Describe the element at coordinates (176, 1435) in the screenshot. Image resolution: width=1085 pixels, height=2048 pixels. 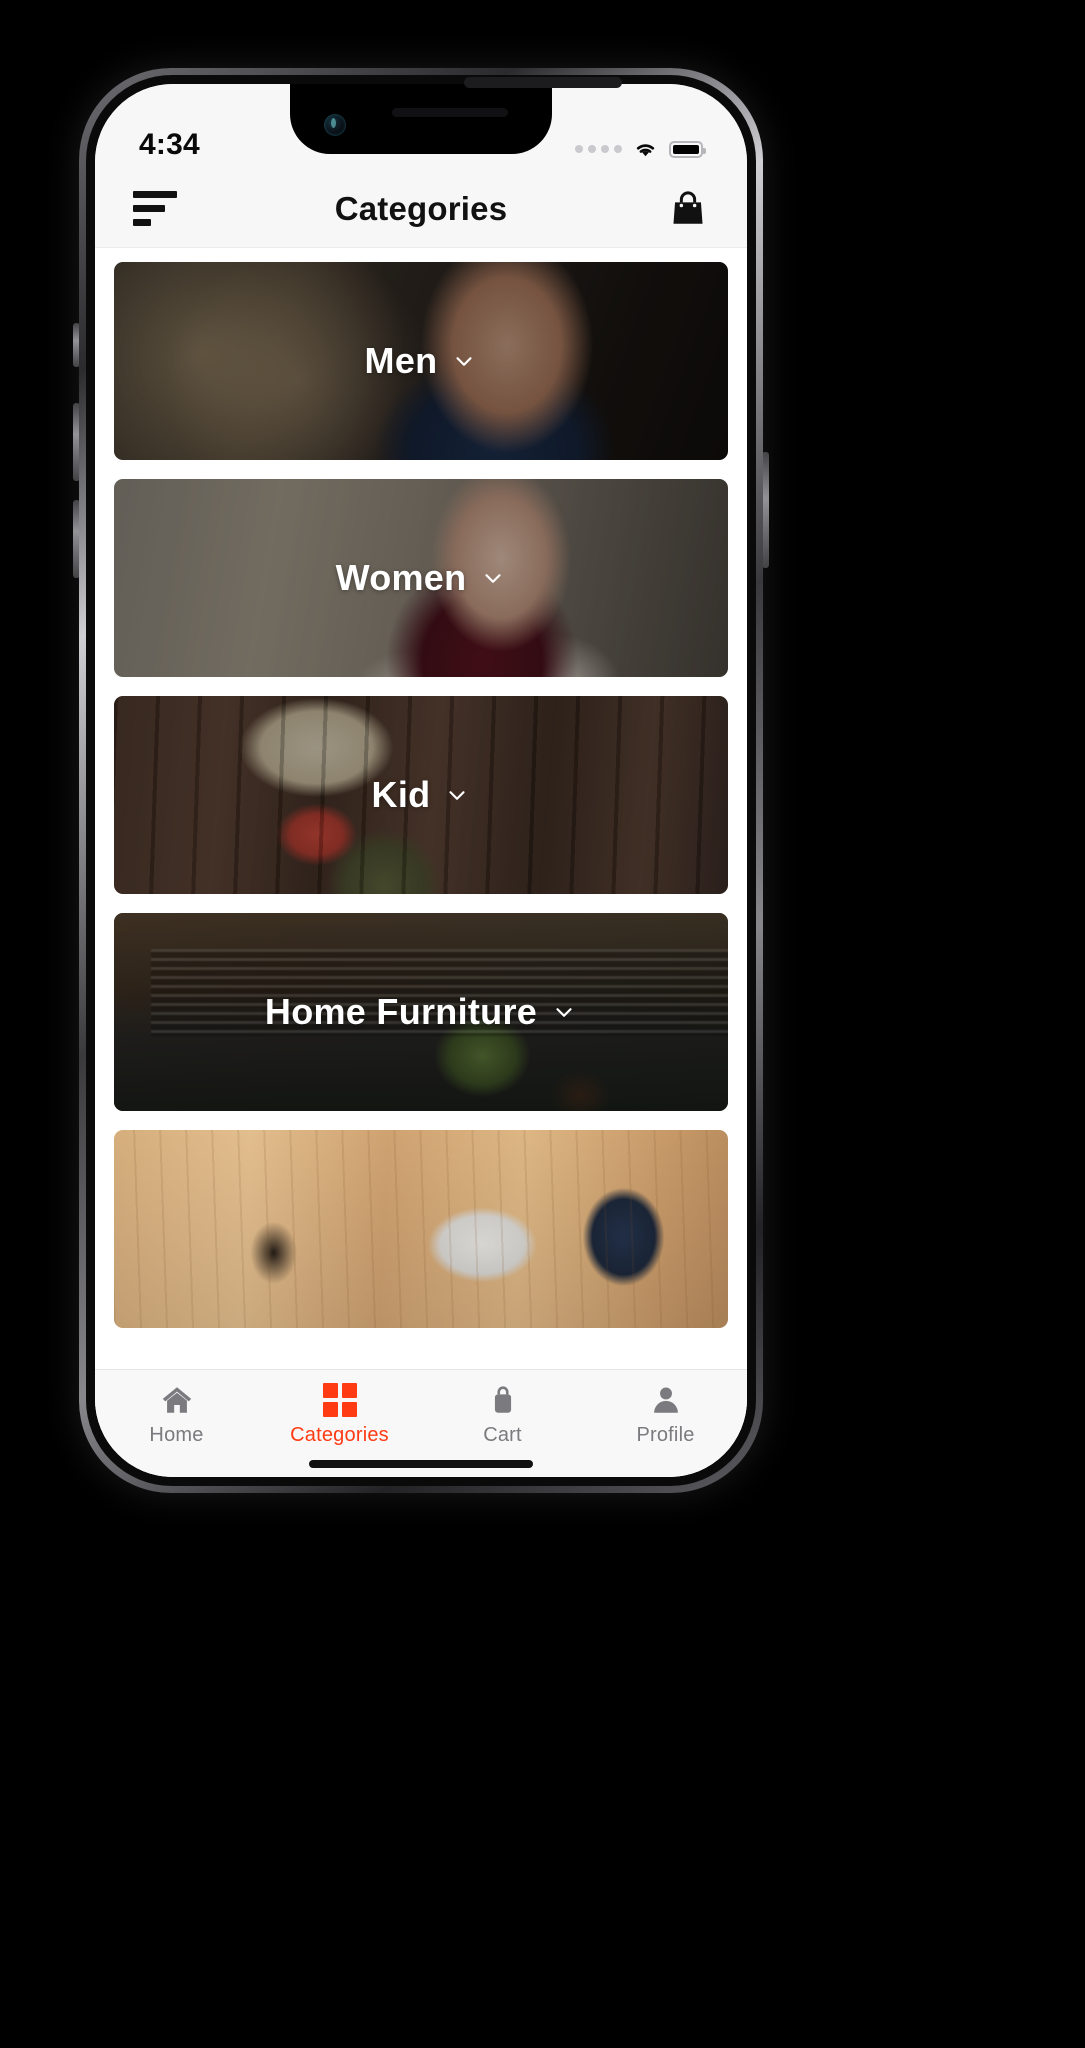
I see `nav-label-home: Home` at that location.